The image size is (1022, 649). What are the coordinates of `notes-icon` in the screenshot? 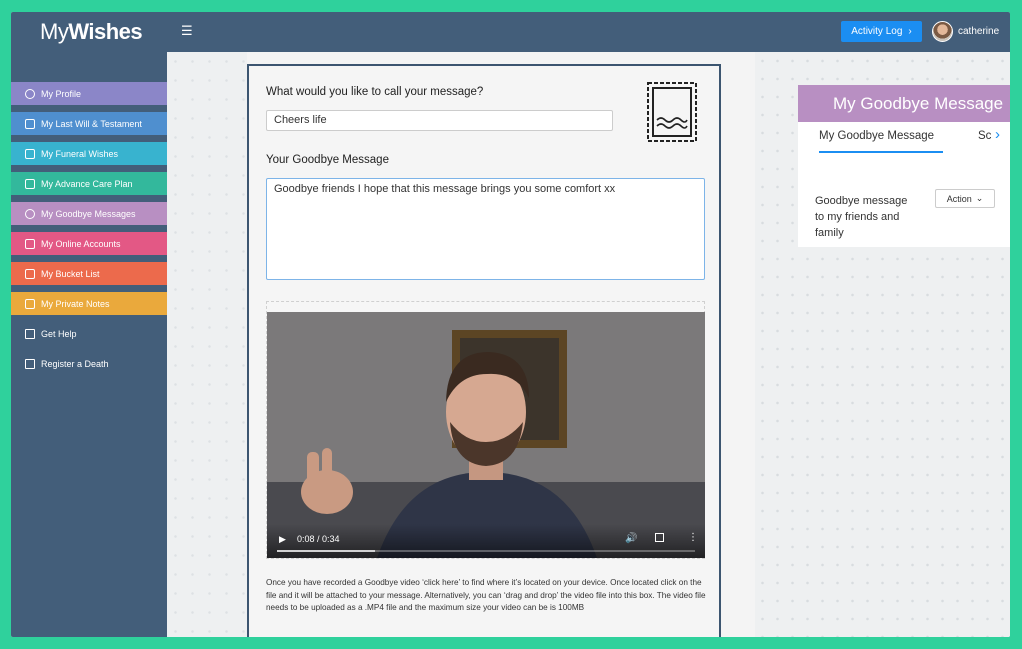 It's located at (30, 303).